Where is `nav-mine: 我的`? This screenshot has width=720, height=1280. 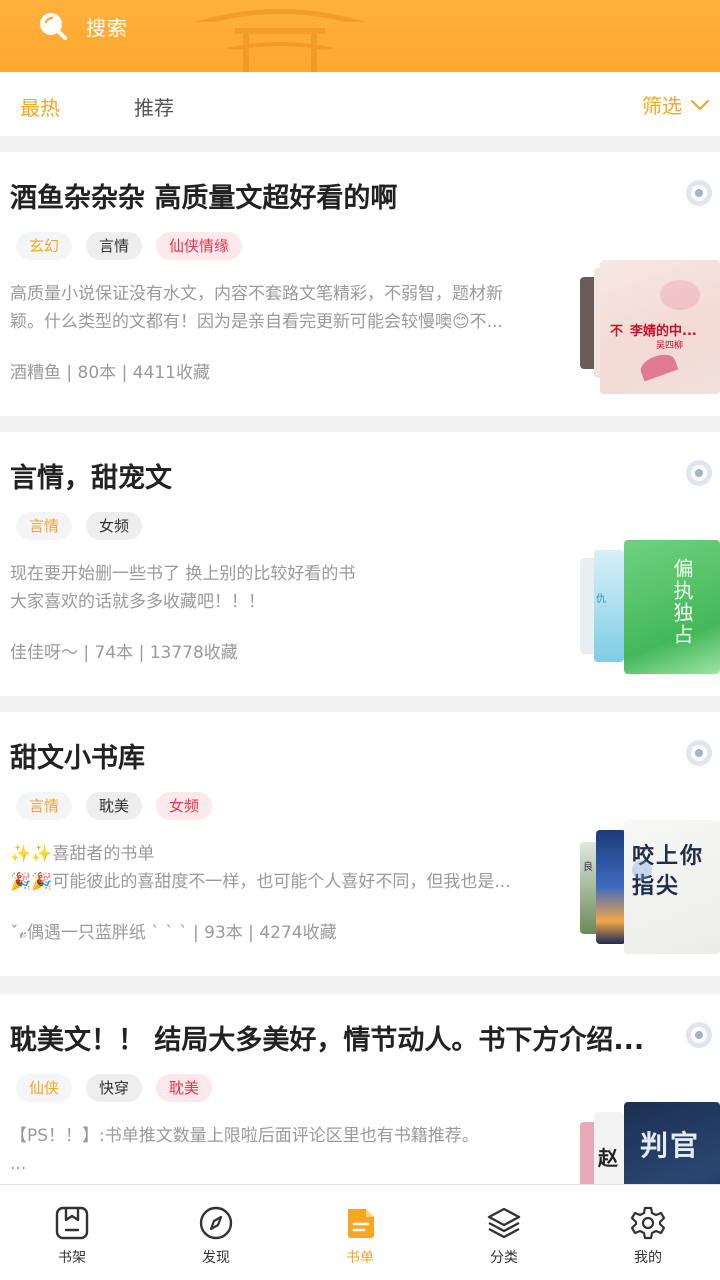
nav-mine: 我的 is located at coordinates (648, 1232).